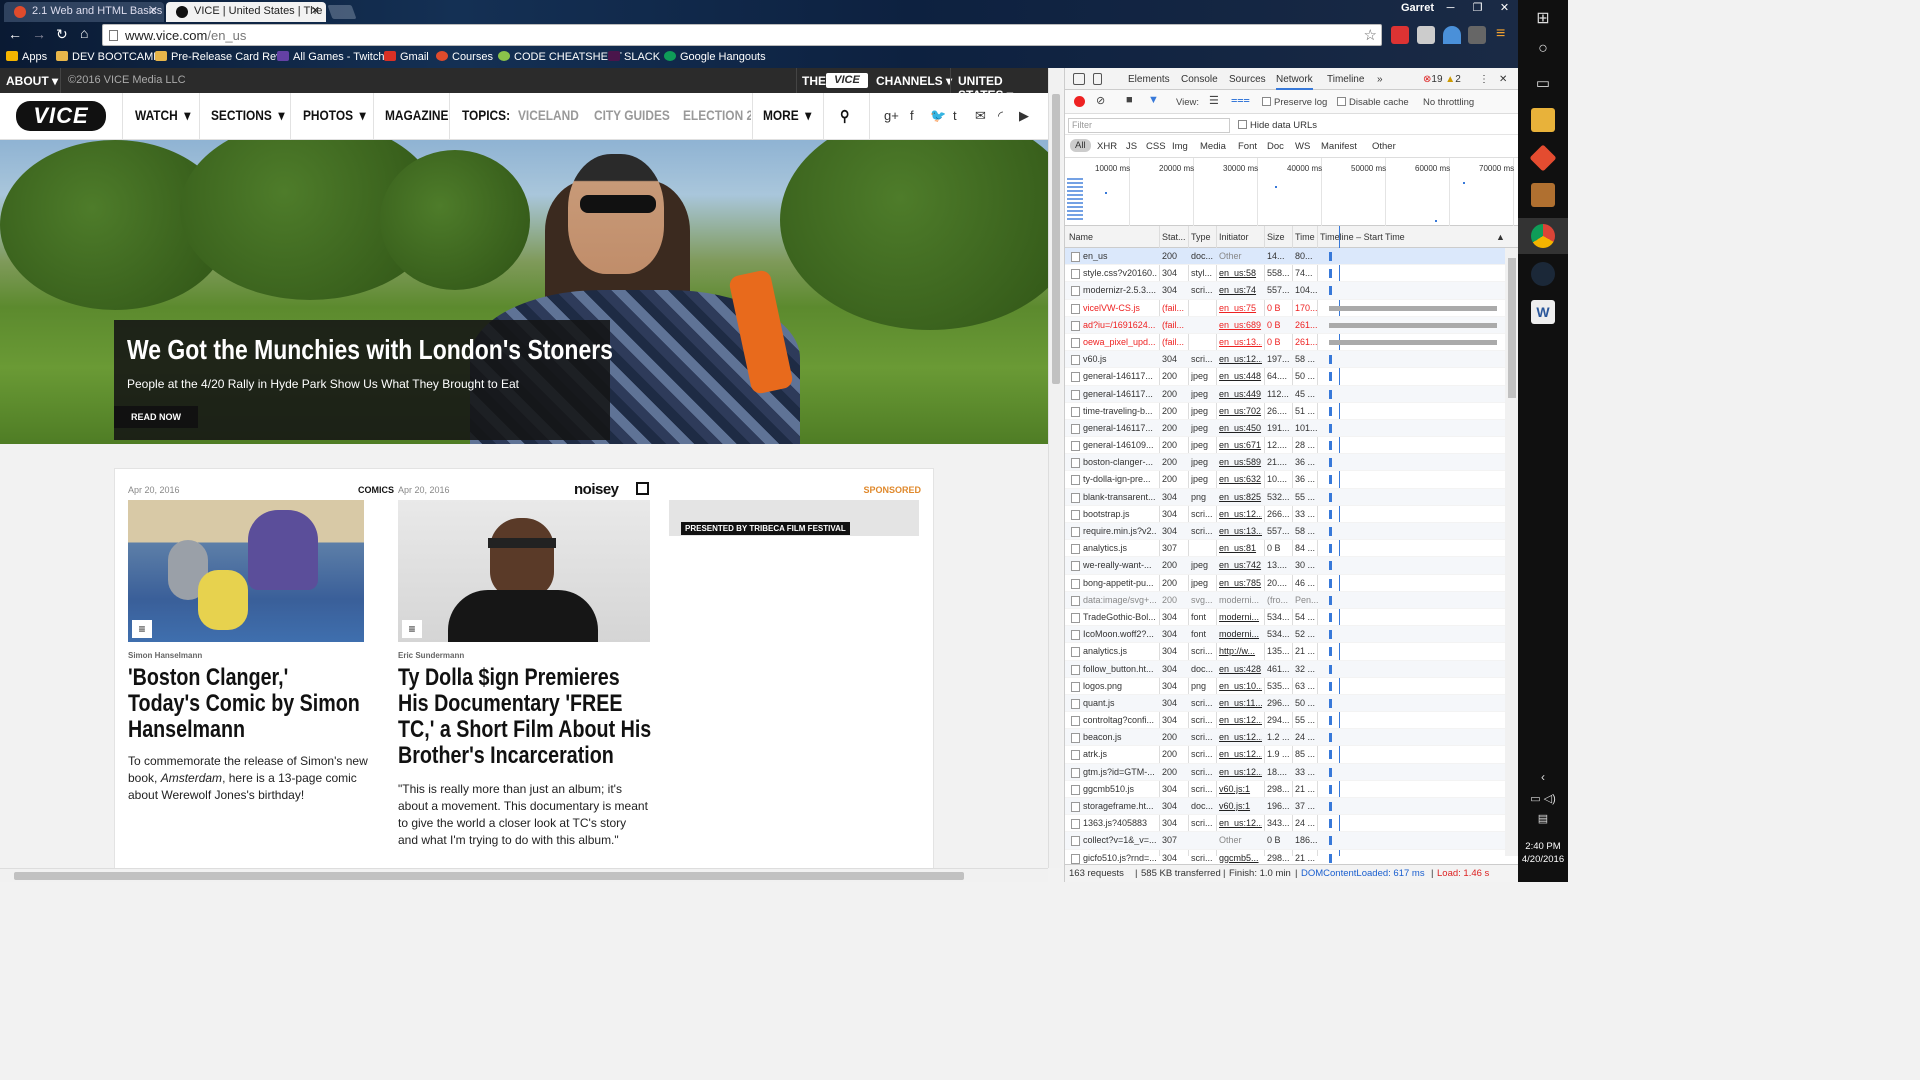 The image size is (1920, 1080). Describe the element at coordinates (1234, 237) in the screenshot. I see `column-initiator: Initiator` at that location.